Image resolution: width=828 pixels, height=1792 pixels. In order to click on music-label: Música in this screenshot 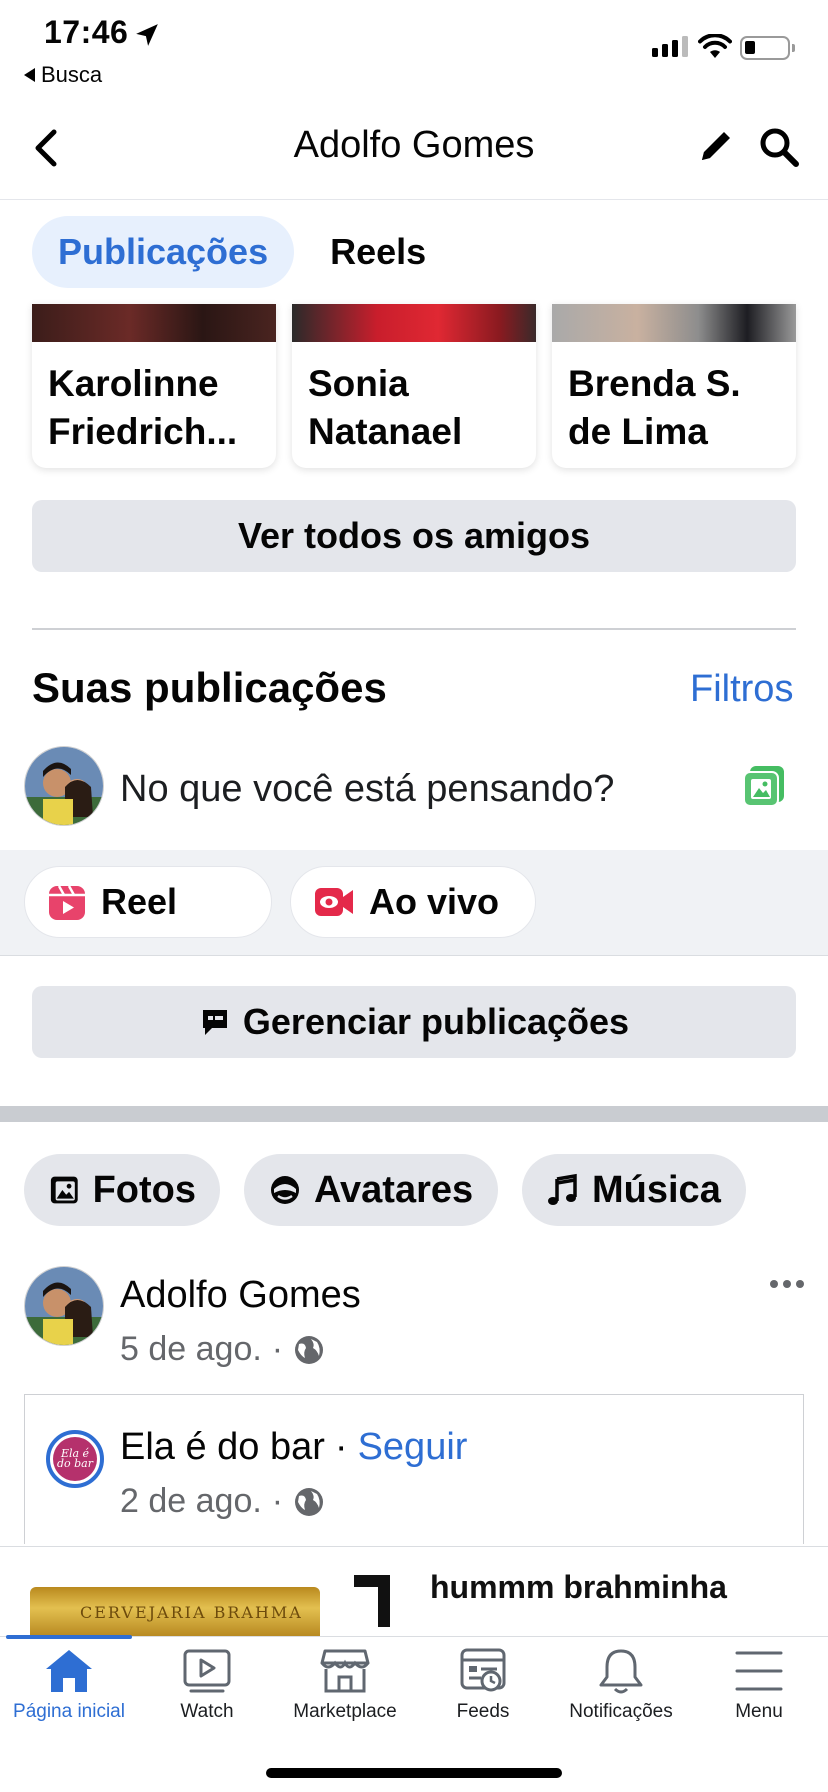, I will do `click(656, 1189)`.